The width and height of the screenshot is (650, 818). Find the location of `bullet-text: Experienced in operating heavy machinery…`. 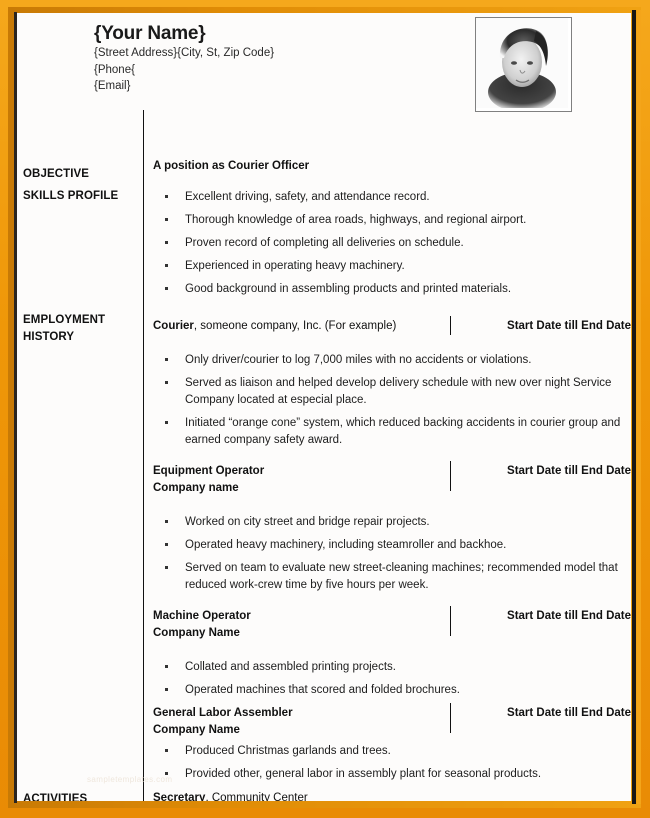

bullet-text: Experienced in operating heavy machinery… is located at coordinates (295, 266).